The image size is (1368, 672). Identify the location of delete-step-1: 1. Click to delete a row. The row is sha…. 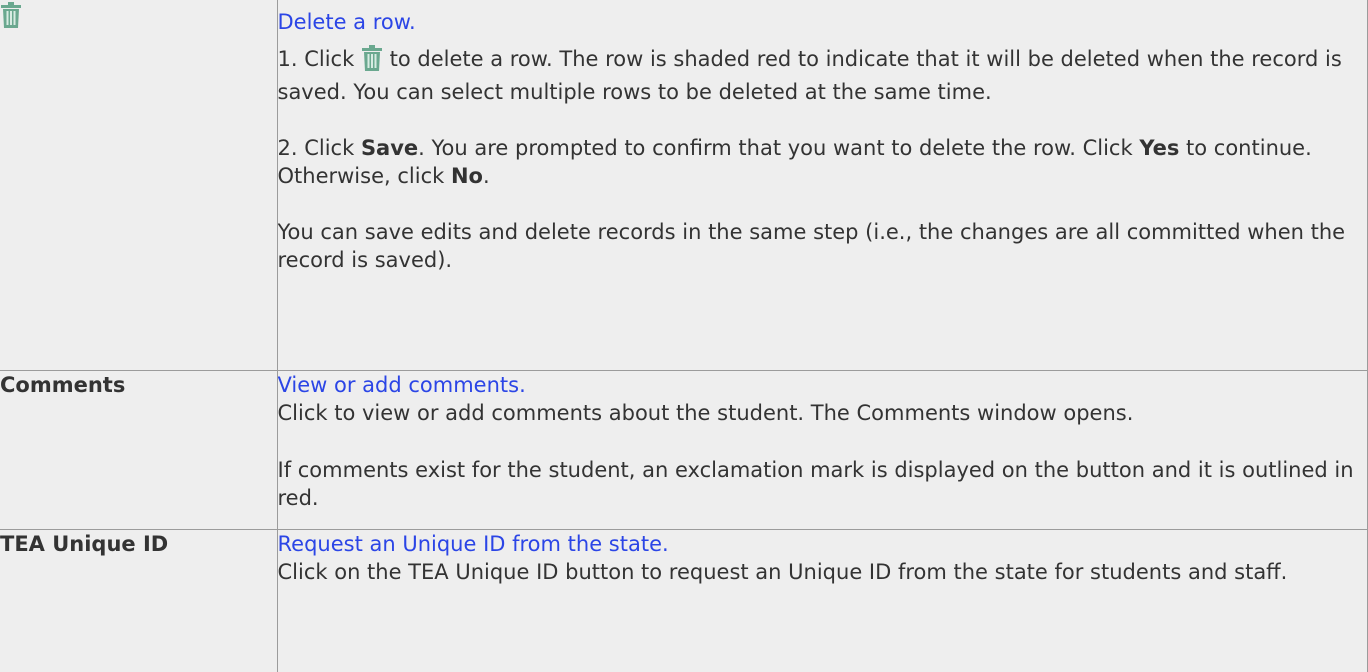
(809, 74).